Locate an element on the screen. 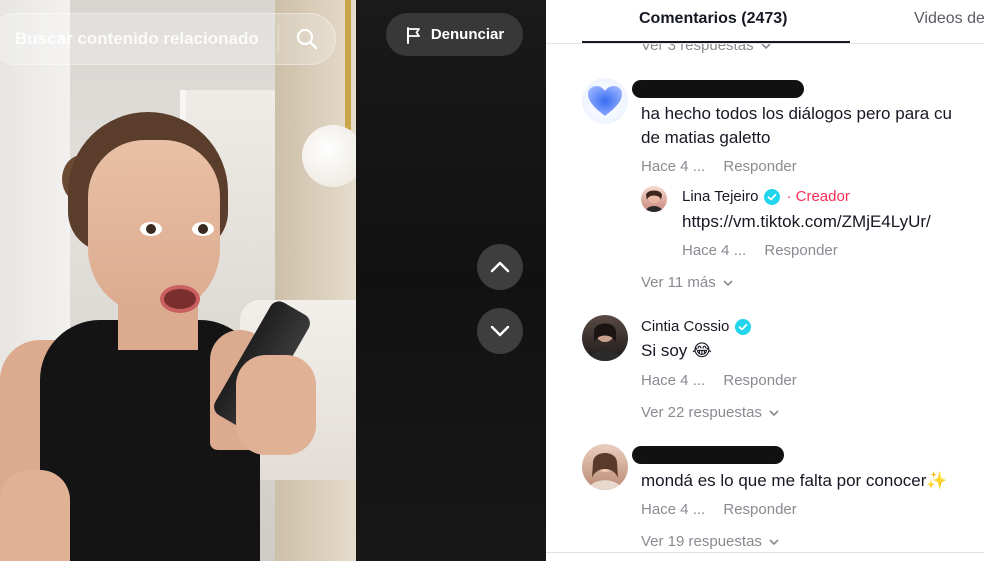  previous-video-button is located at coordinates (500, 267).